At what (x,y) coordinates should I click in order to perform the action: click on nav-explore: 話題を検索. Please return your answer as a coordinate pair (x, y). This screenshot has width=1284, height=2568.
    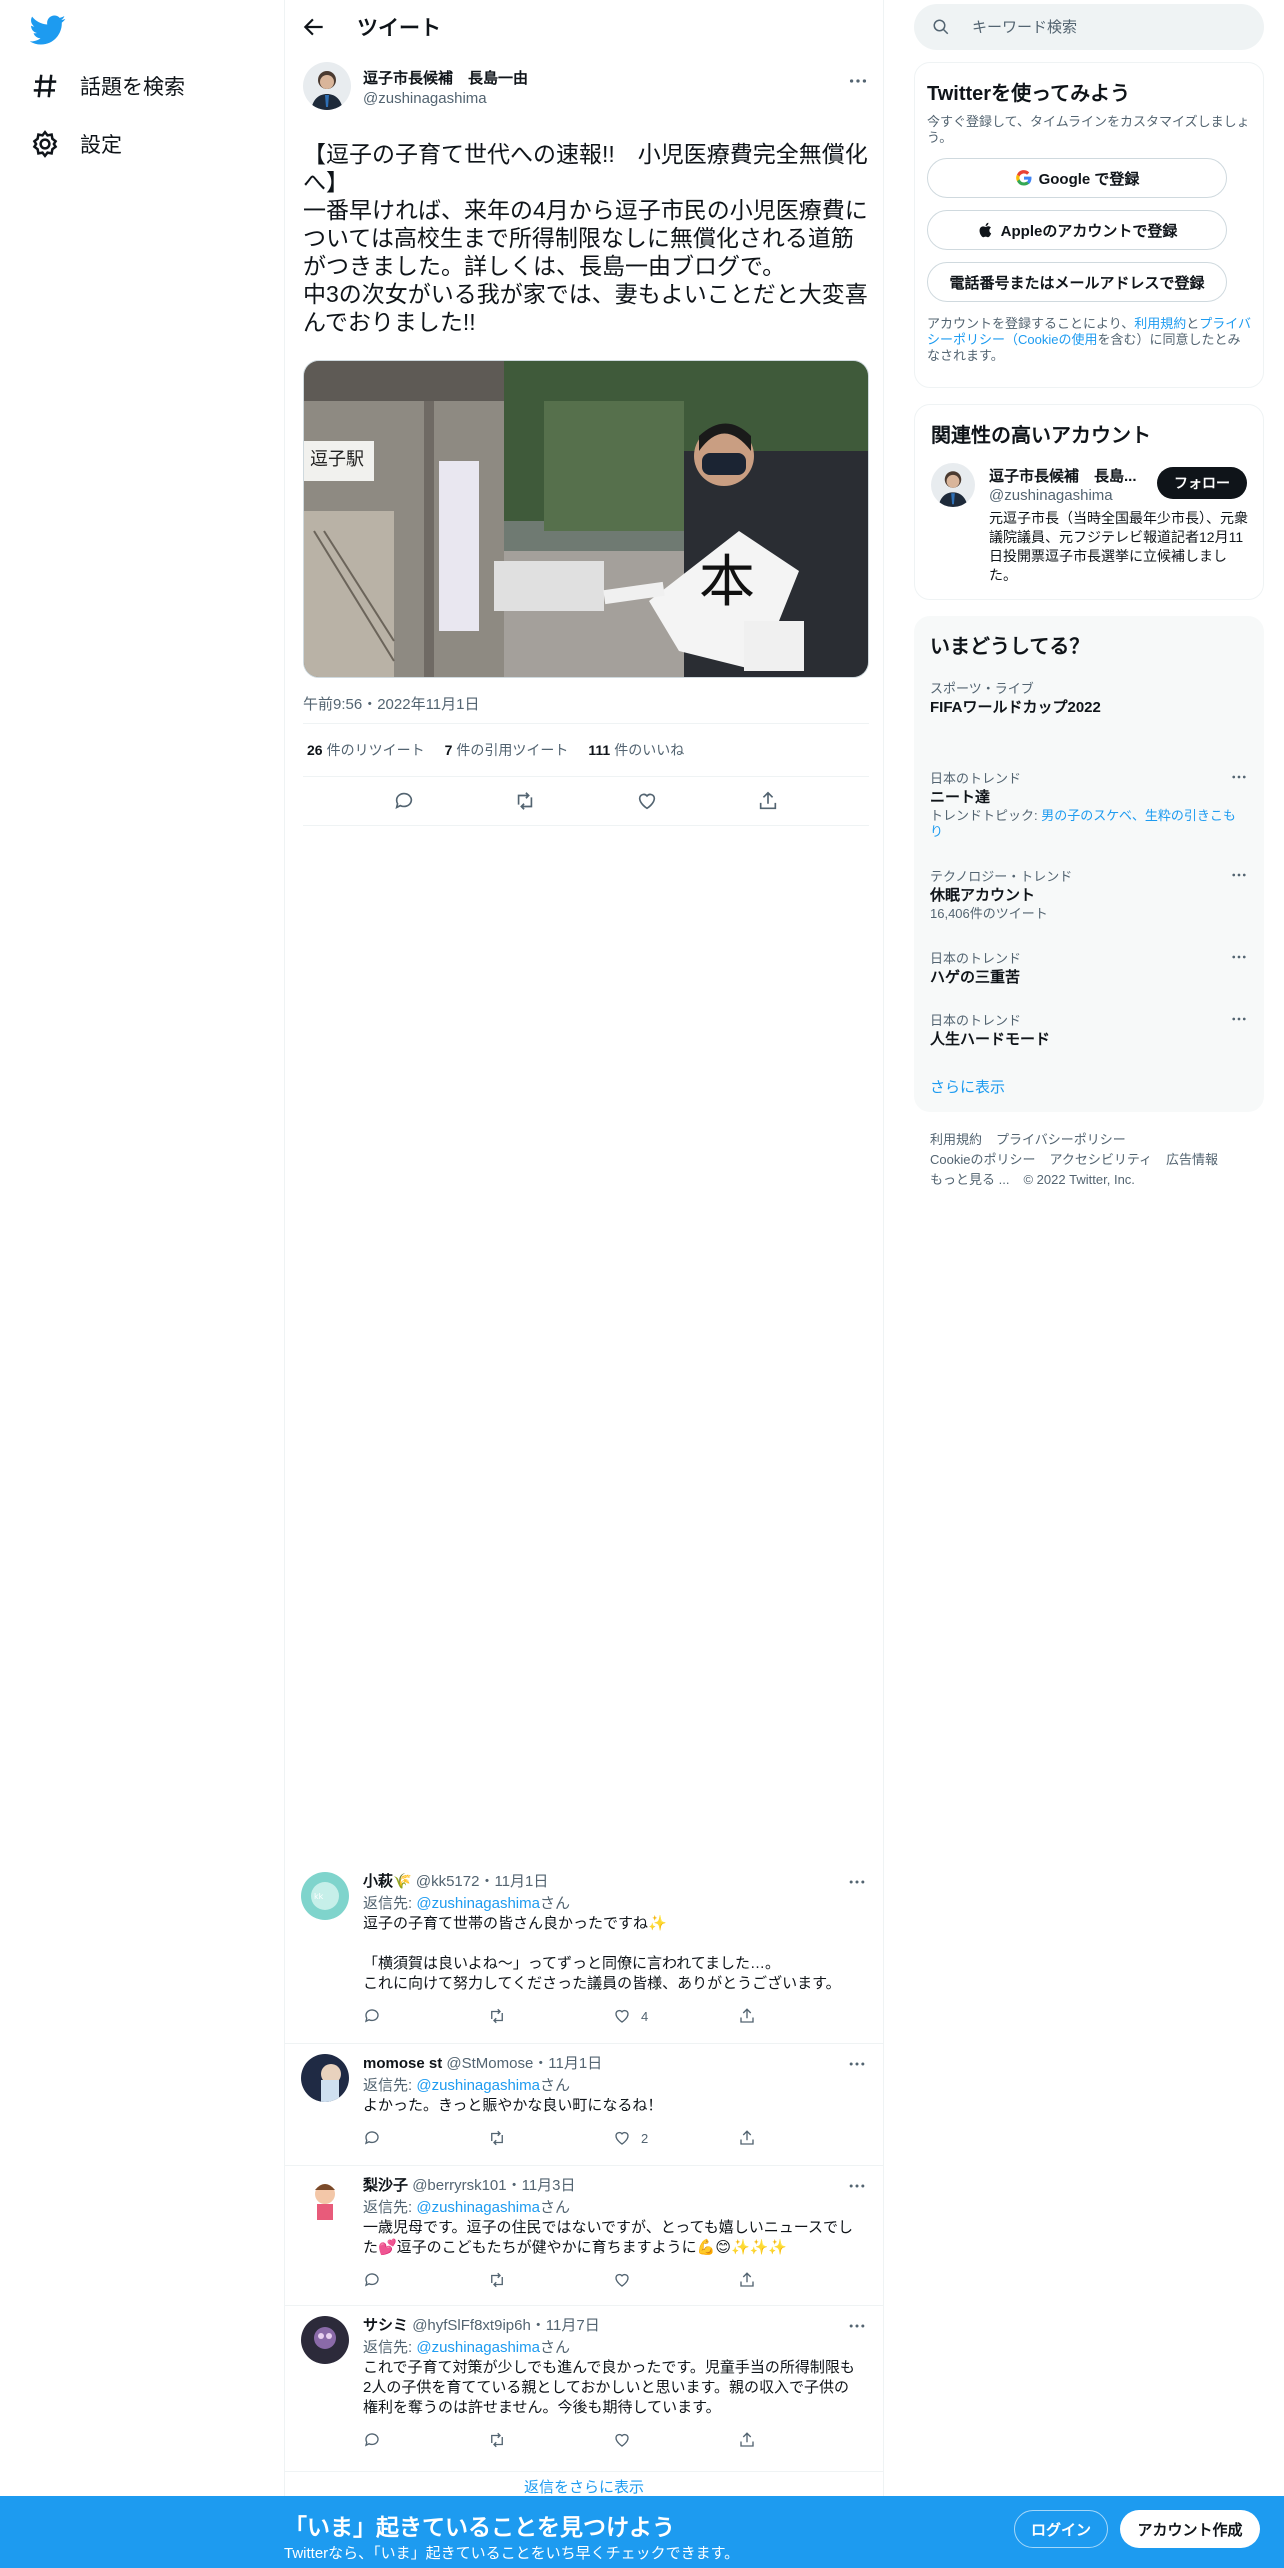
    Looking at the image, I should click on (107, 86).